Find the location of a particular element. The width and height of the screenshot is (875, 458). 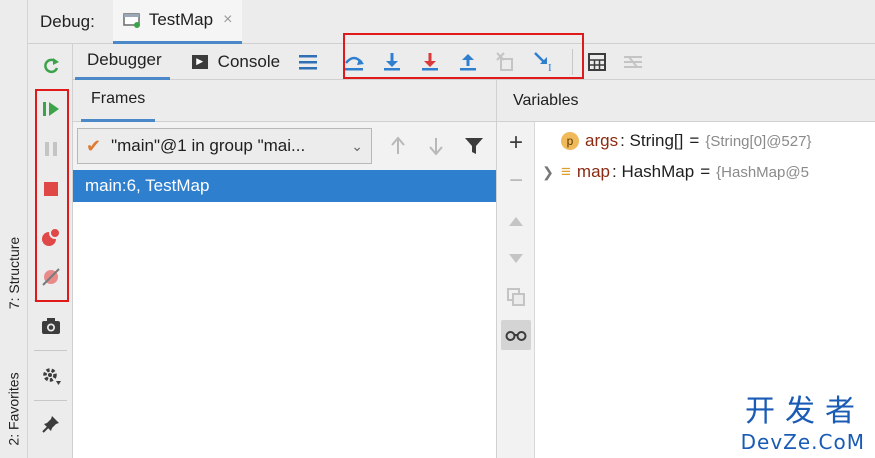

next-frame-button is located at coordinates (436, 146).